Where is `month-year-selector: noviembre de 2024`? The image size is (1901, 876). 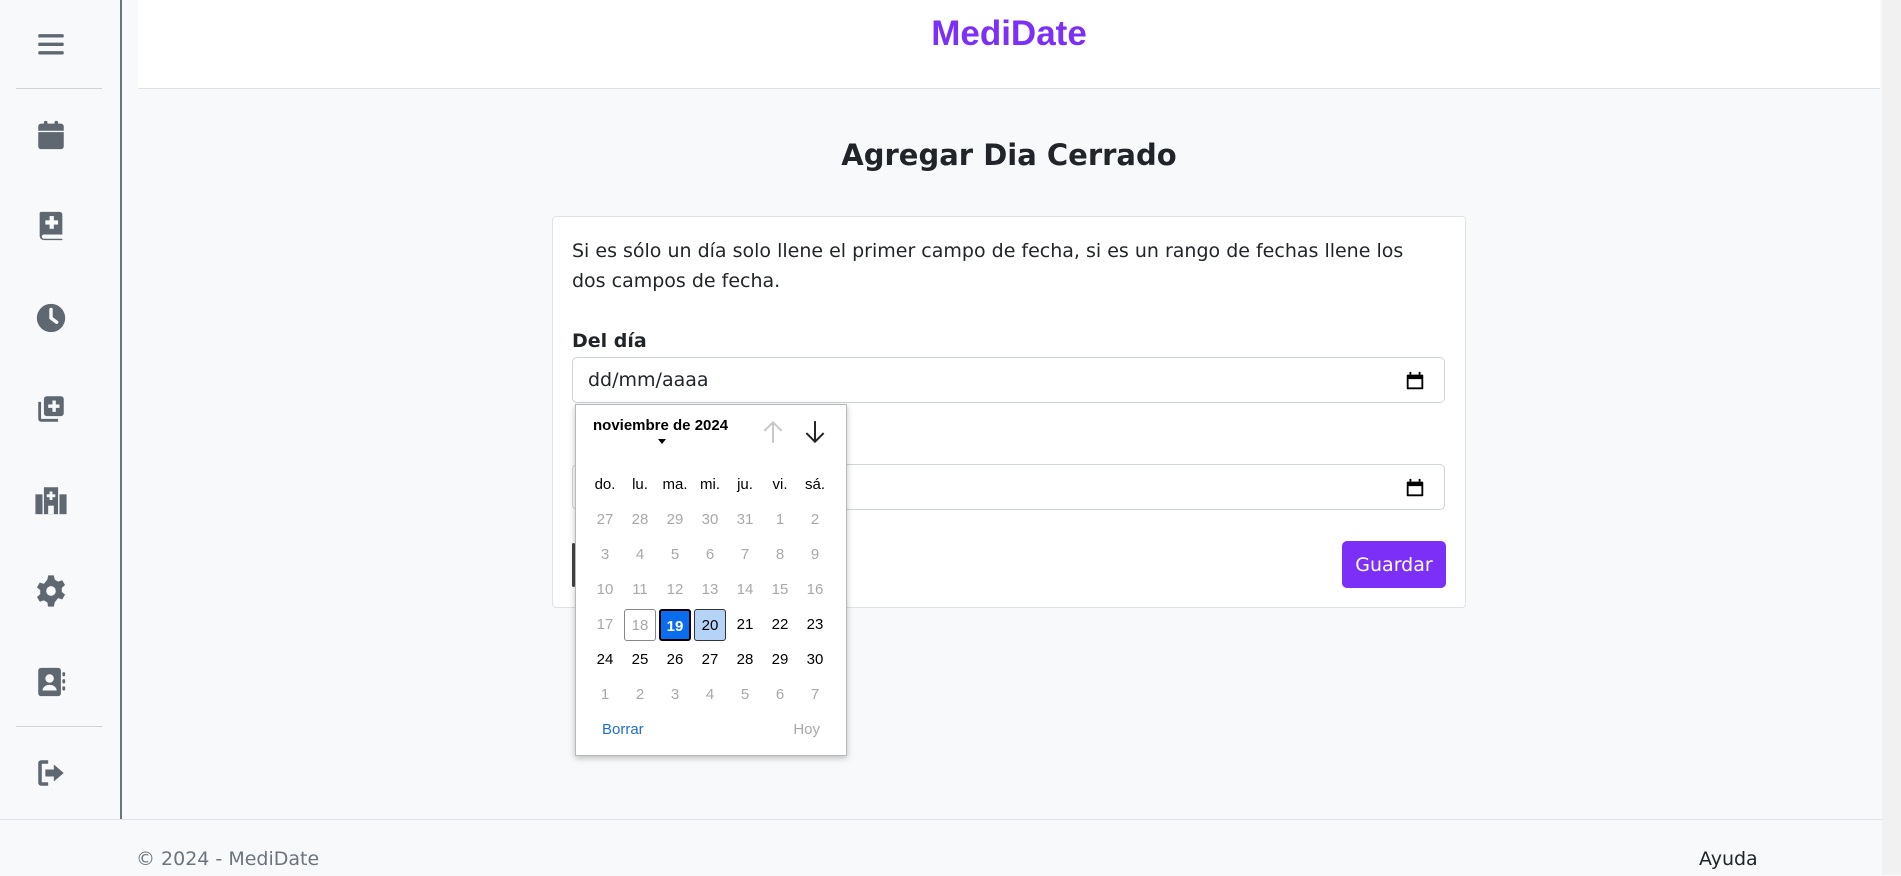
month-year-selector: noviembre de 2024 is located at coordinates (660, 425).